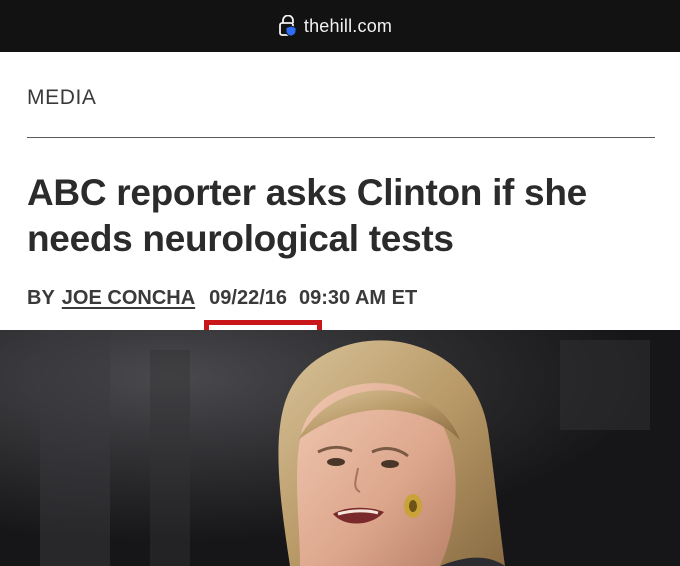 Image resolution: width=680 pixels, height=566 pixels. I want to click on address-bar-content: thehill.com, so click(335, 26).